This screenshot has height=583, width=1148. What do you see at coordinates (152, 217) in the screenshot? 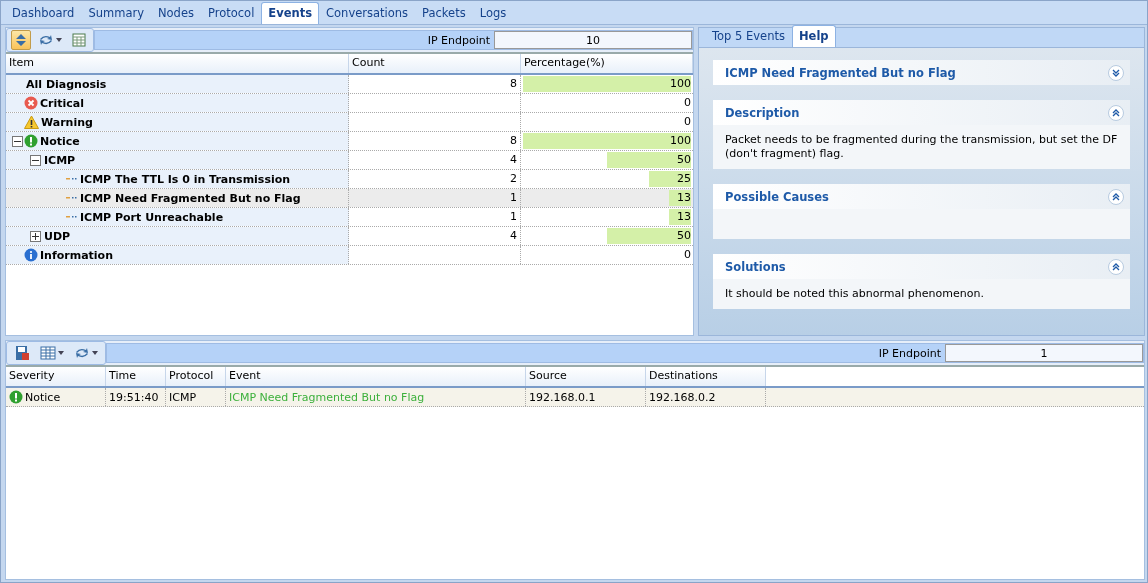
I see `item-label: ICMP Port Unreachable` at bounding box center [152, 217].